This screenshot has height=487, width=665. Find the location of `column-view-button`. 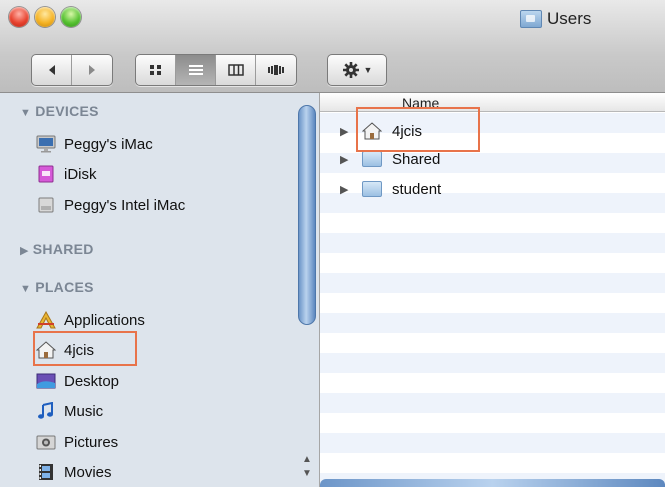

column-view-button is located at coordinates (236, 70).